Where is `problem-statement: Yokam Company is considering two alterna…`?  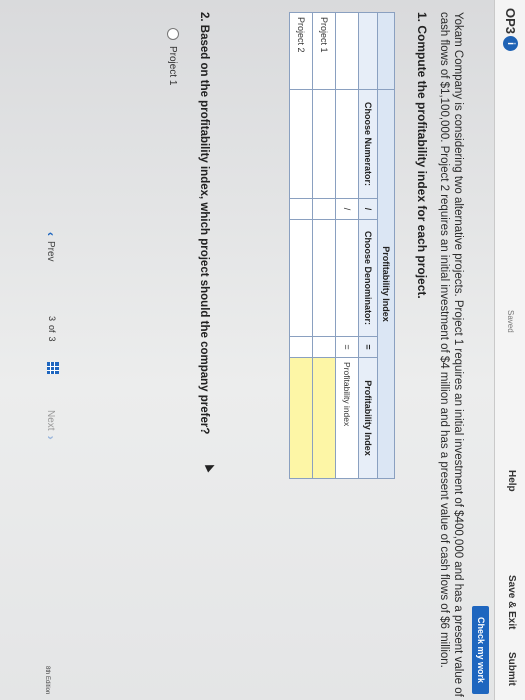 problem-statement: Yokam Company is considering two alterna… is located at coordinates (451, 354).